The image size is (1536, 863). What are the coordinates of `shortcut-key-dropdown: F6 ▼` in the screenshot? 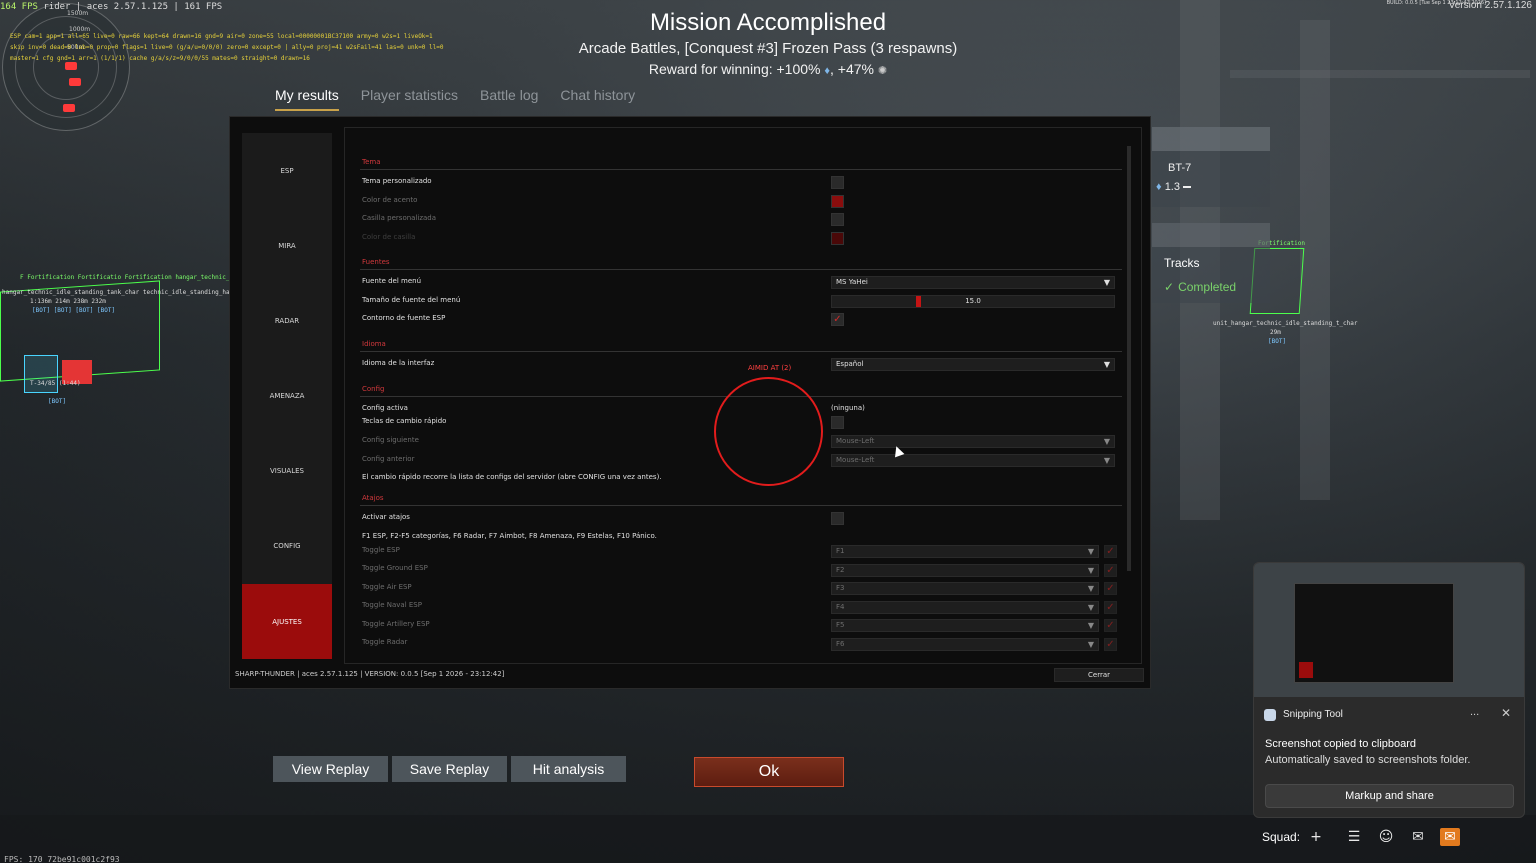 It's located at (965, 644).